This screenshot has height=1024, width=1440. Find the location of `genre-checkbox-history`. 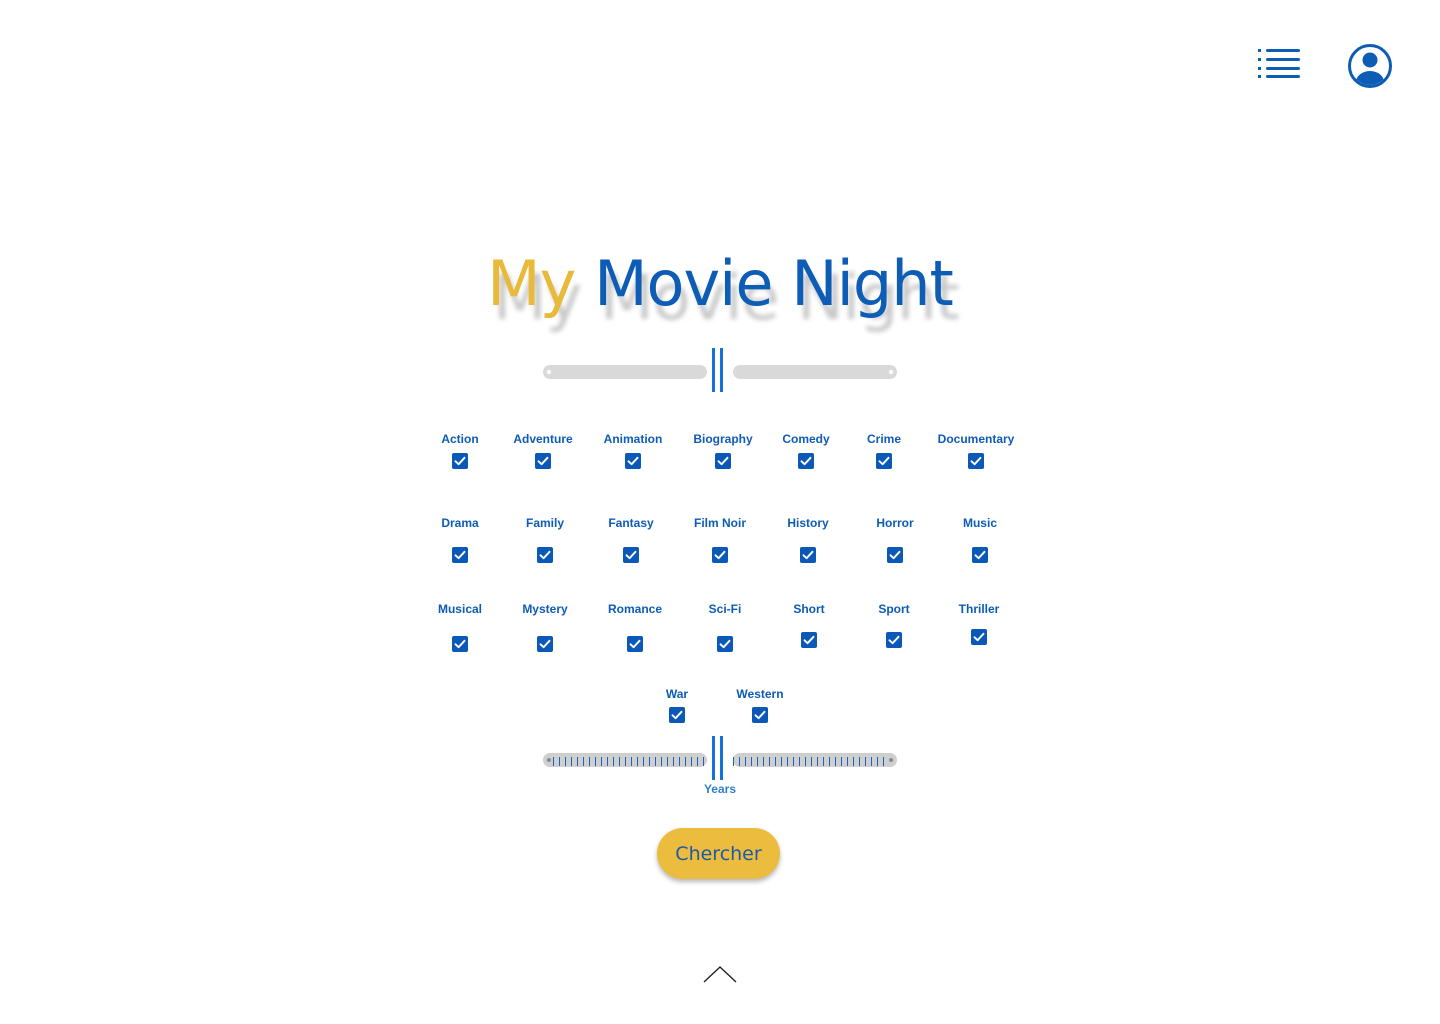

genre-checkbox-history is located at coordinates (808, 555).